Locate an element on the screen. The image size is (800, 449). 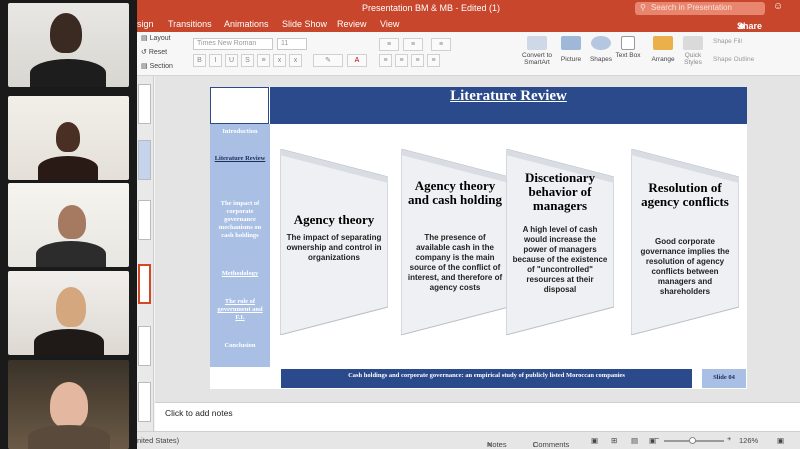
zoom-in-button: + is located at coordinates (729, 438).